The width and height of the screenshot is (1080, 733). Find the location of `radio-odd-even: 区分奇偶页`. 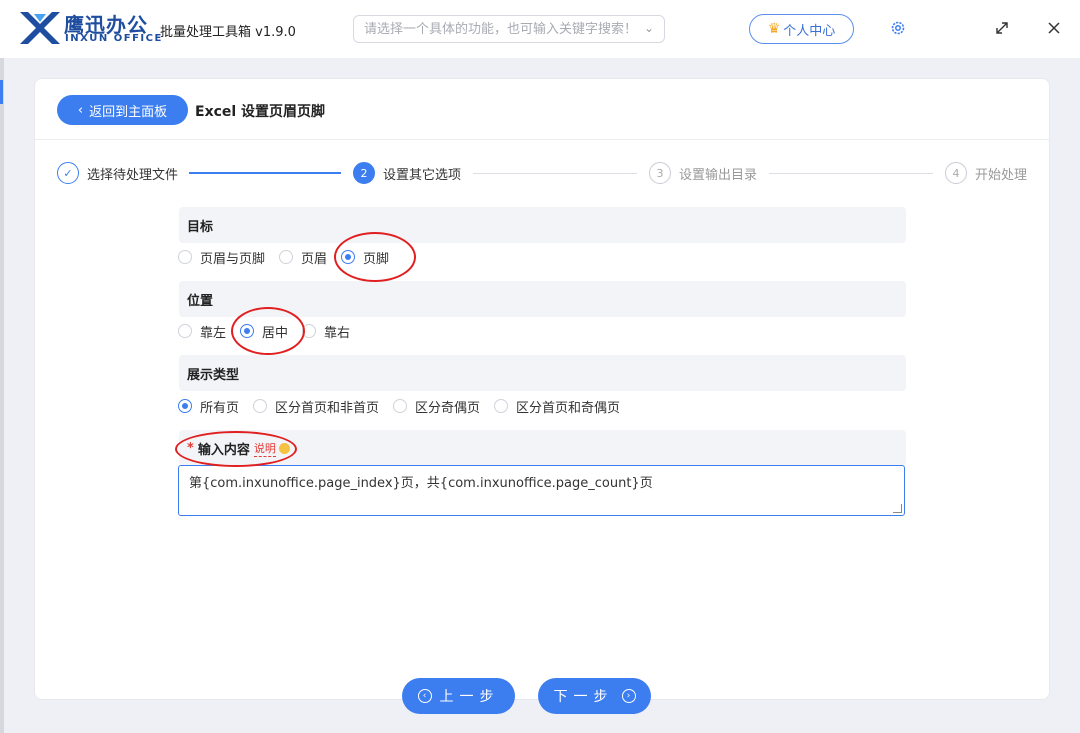

radio-odd-even: 区分奇偶页 is located at coordinates (436, 406).